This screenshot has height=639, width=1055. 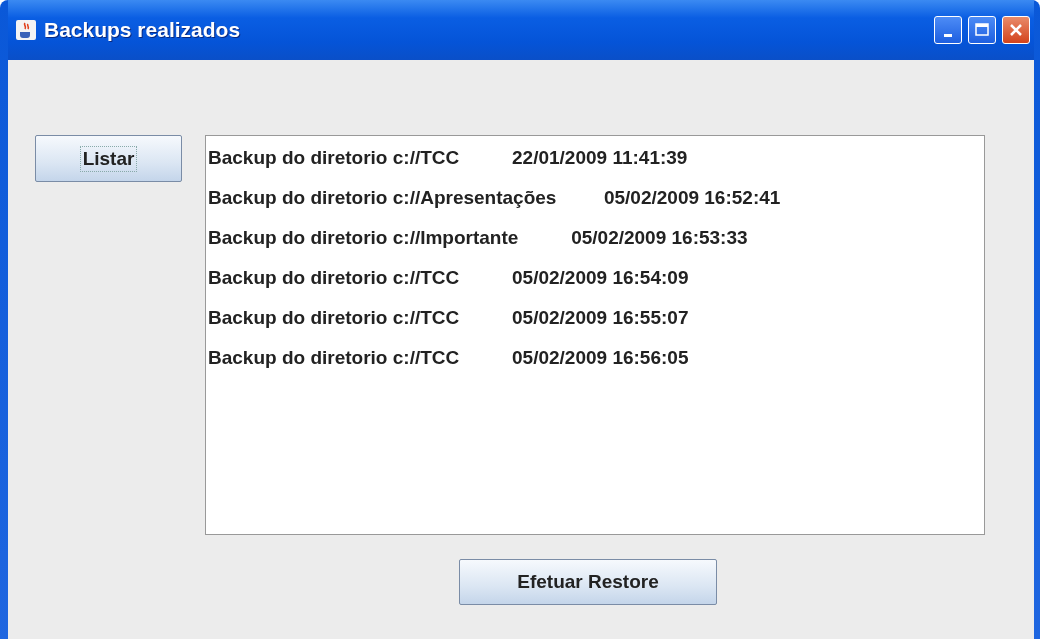 What do you see at coordinates (26, 30) in the screenshot?
I see `coffee-cup-icon` at bounding box center [26, 30].